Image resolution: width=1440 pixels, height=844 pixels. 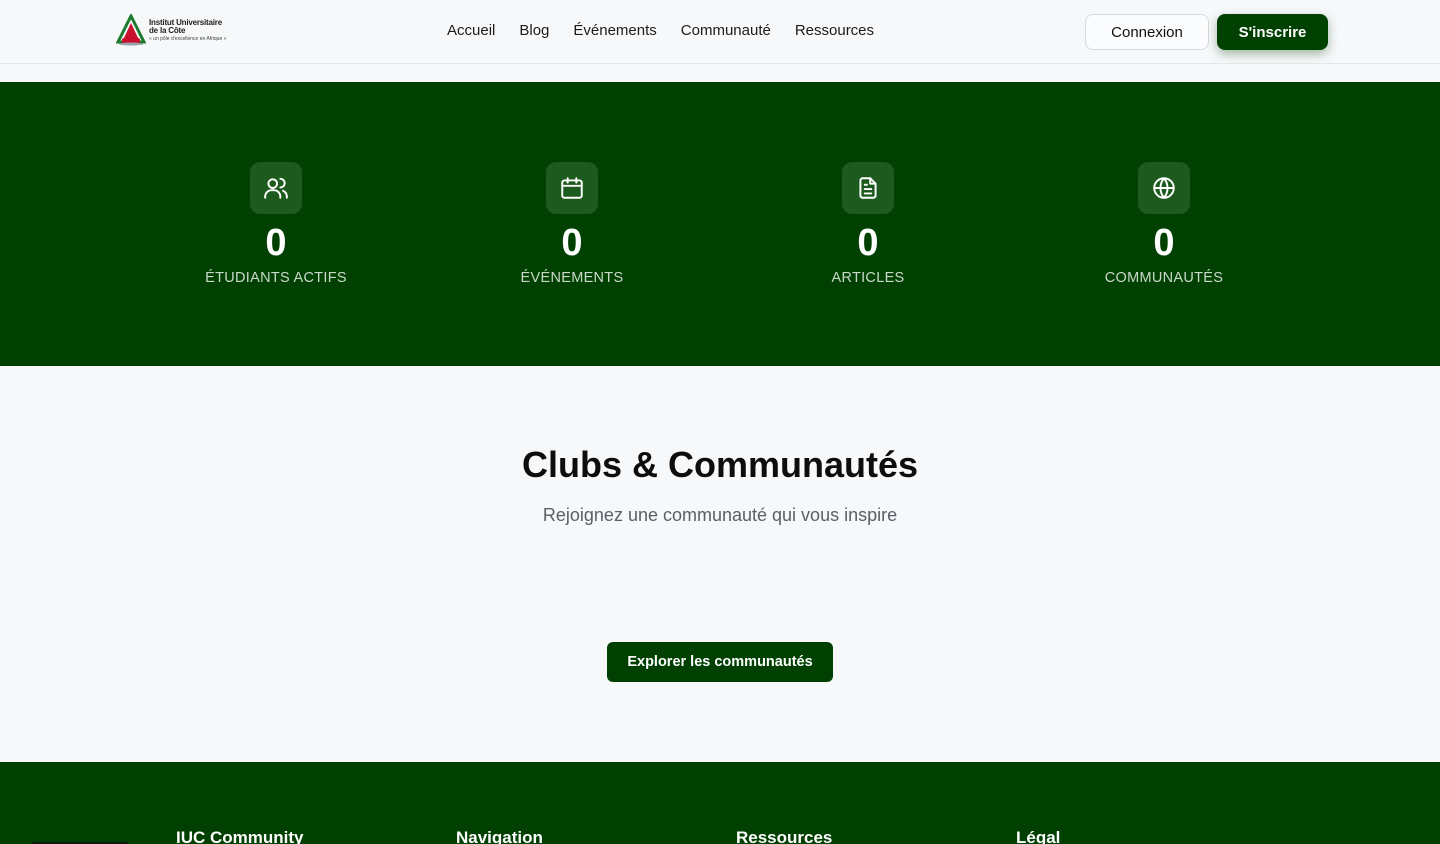 What do you see at coordinates (572, 188) in the screenshot?
I see `calendar-icon` at bounding box center [572, 188].